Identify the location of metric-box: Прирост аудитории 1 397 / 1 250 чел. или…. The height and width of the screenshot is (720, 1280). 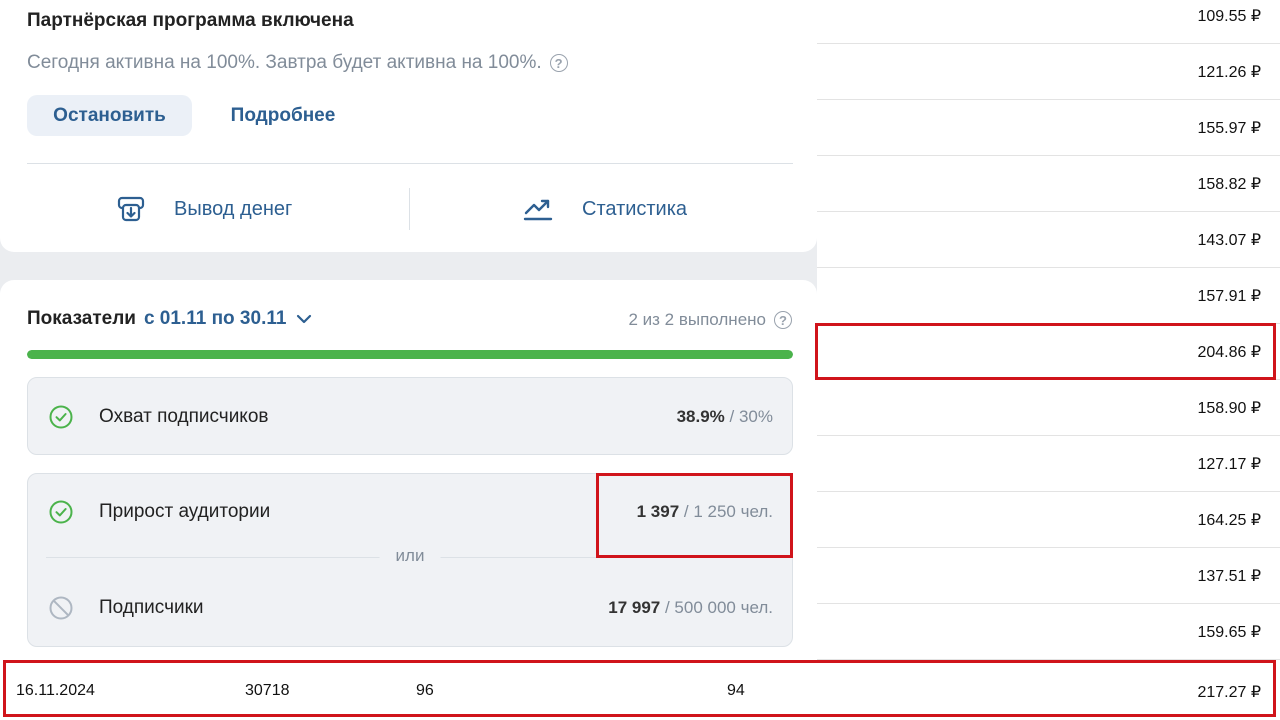
(410, 560).